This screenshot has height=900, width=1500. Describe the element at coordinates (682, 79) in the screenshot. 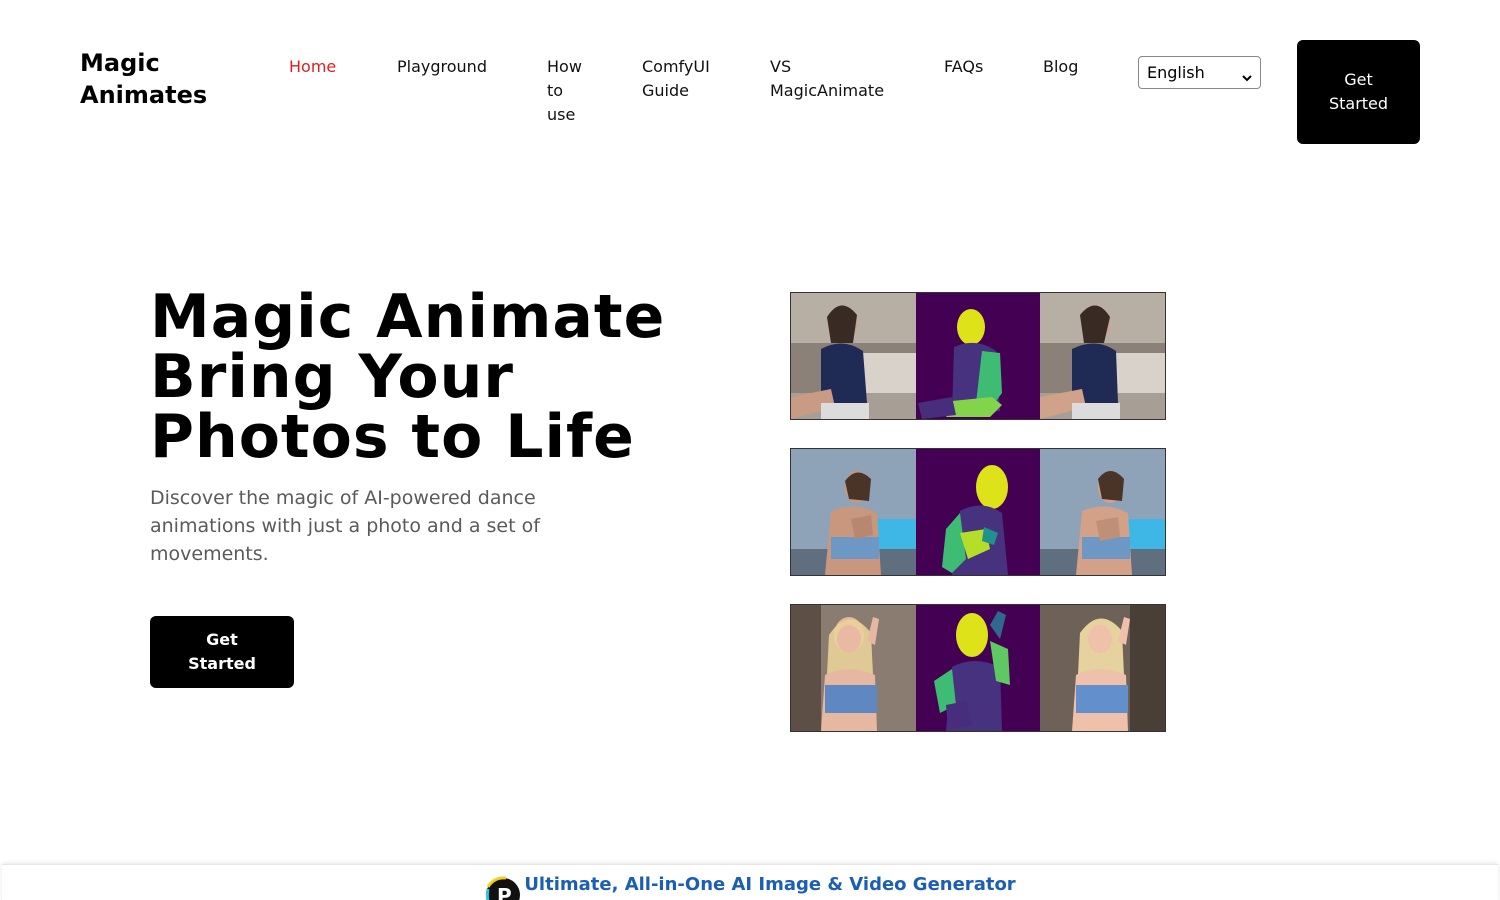

I see `nav-comfyui-guide: ComfyUI Guide` at that location.